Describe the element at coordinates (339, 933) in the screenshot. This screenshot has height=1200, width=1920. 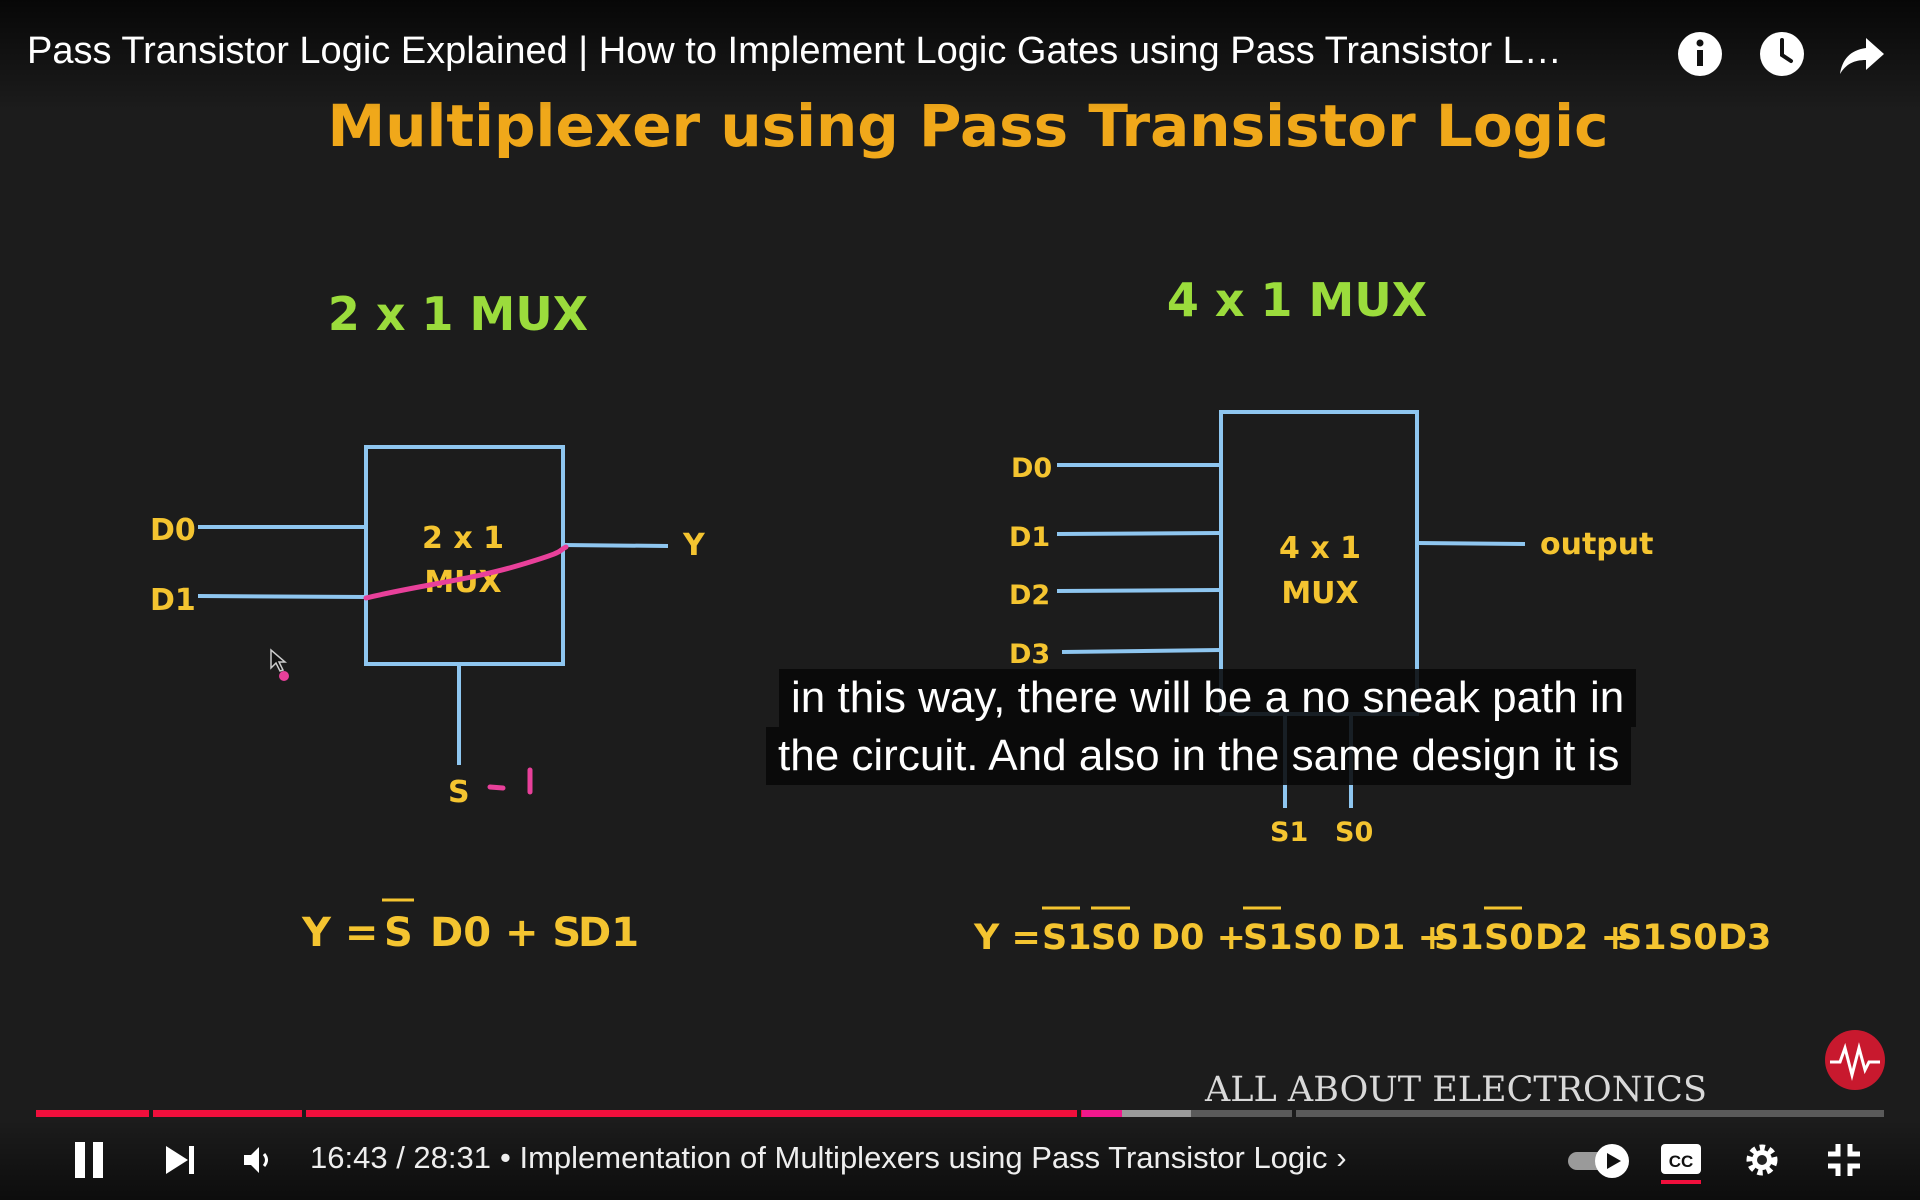
I see `mux2-eq-y: Y =` at that location.